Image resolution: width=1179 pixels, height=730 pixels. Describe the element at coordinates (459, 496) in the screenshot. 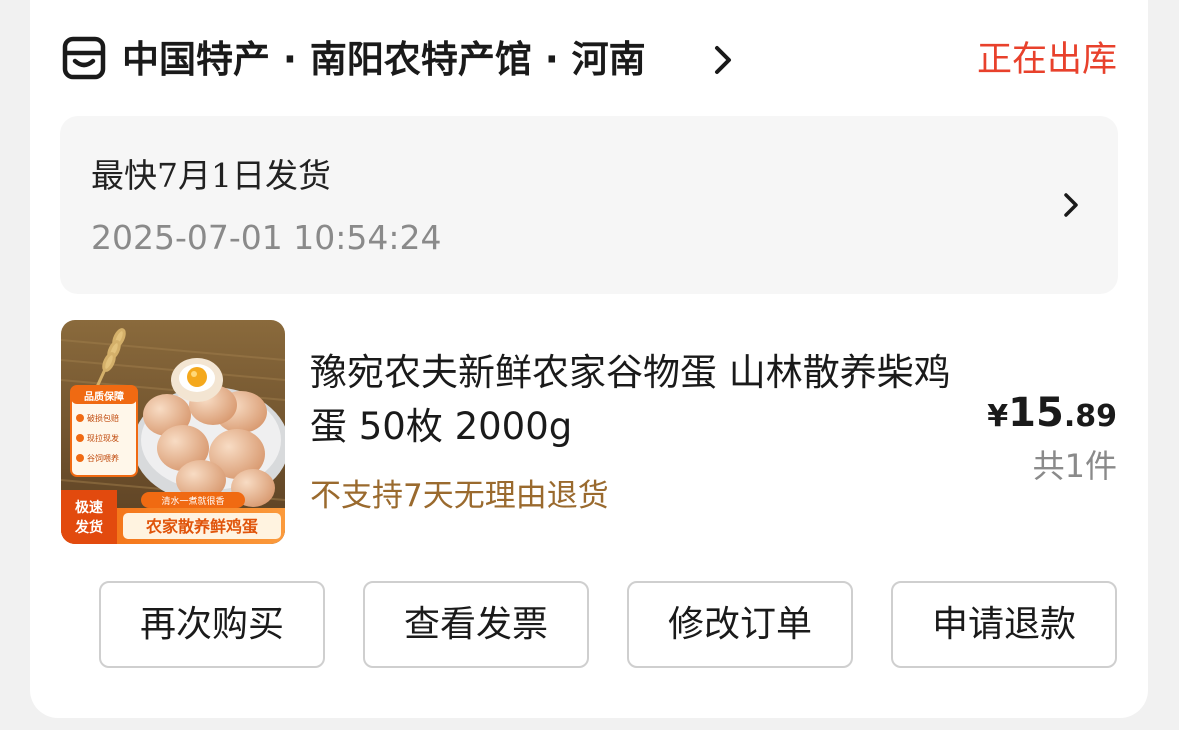

I see `return-policy-notice: 不支持7天无理由退货` at that location.